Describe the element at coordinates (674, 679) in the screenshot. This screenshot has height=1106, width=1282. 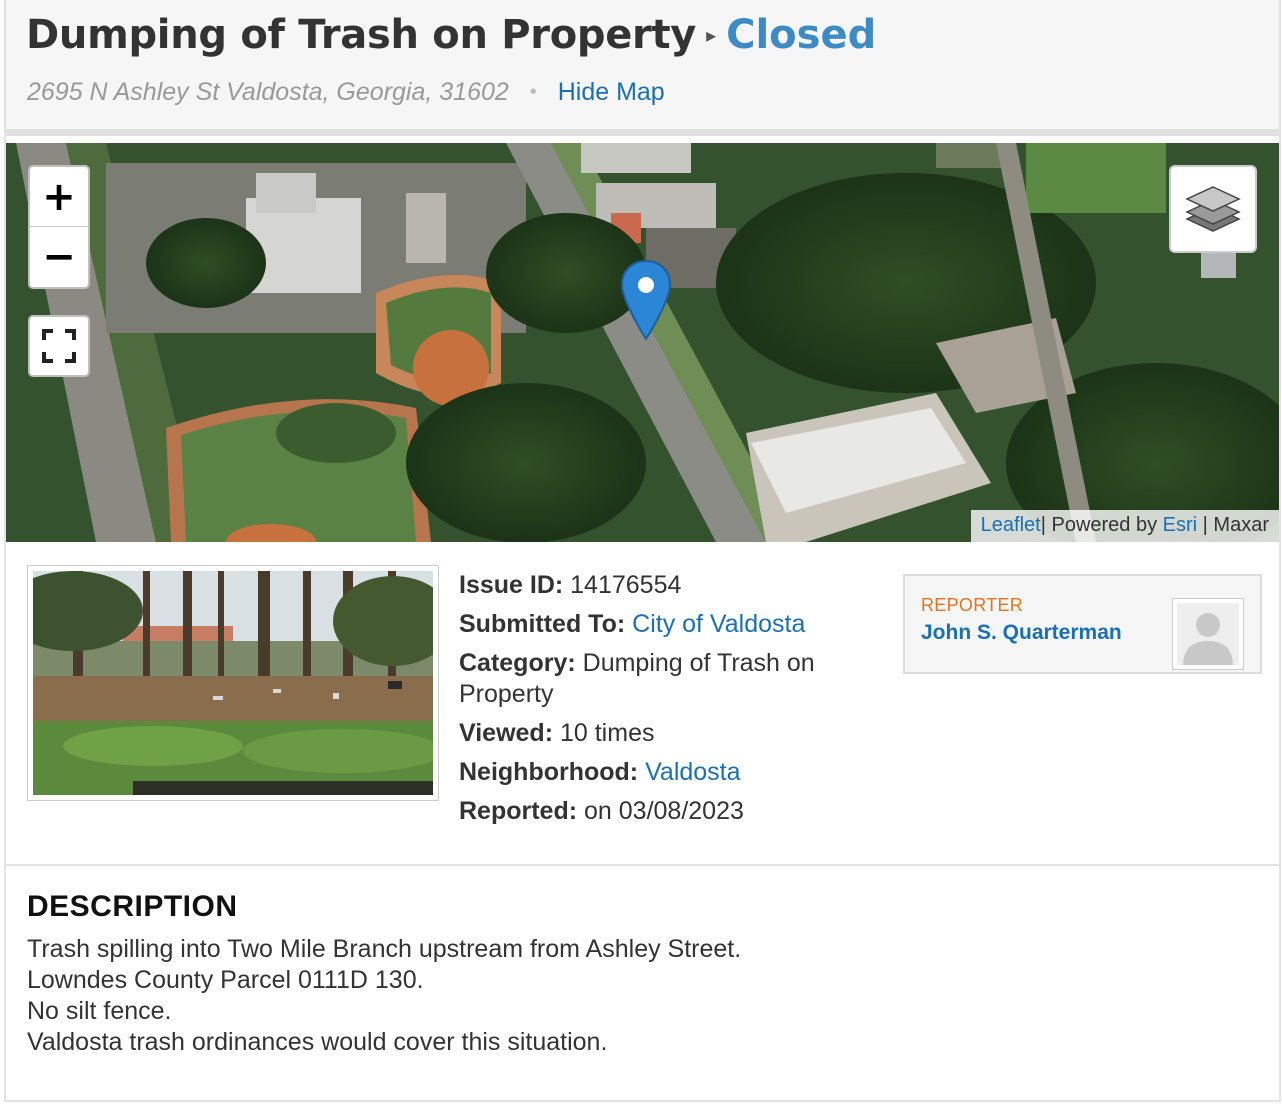
I see `category-row: Category: Dumping of Trash on Property` at that location.